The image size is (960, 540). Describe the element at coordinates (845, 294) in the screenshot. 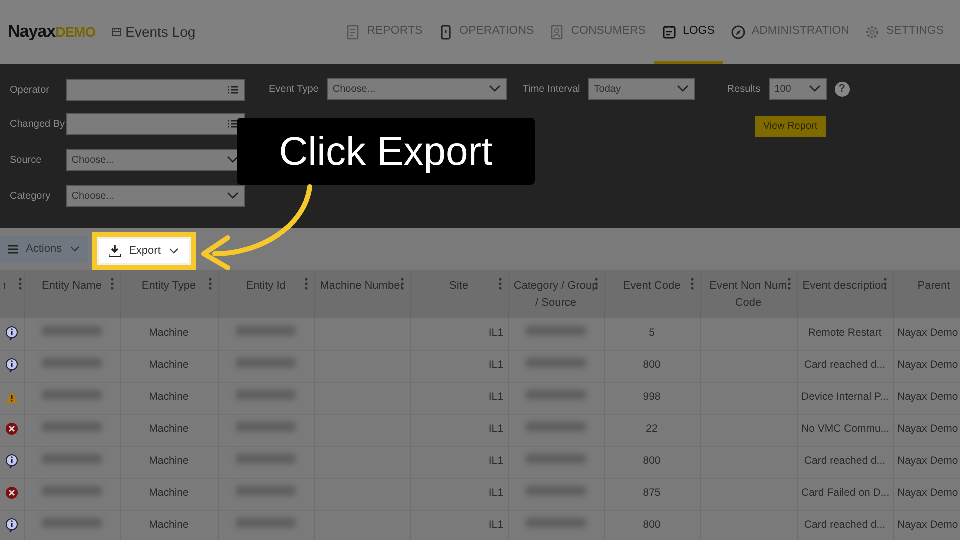

I see `column-header: Event description` at that location.